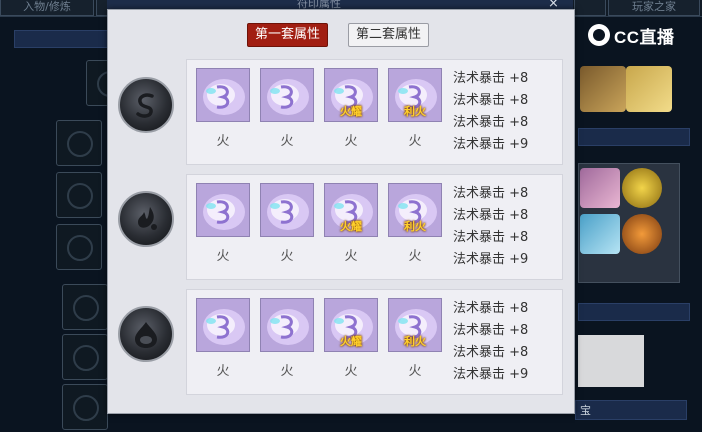 Image resolution: width=702 pixels, height=432 pixels. I want to click on background-header-bar, so click(61, 39).